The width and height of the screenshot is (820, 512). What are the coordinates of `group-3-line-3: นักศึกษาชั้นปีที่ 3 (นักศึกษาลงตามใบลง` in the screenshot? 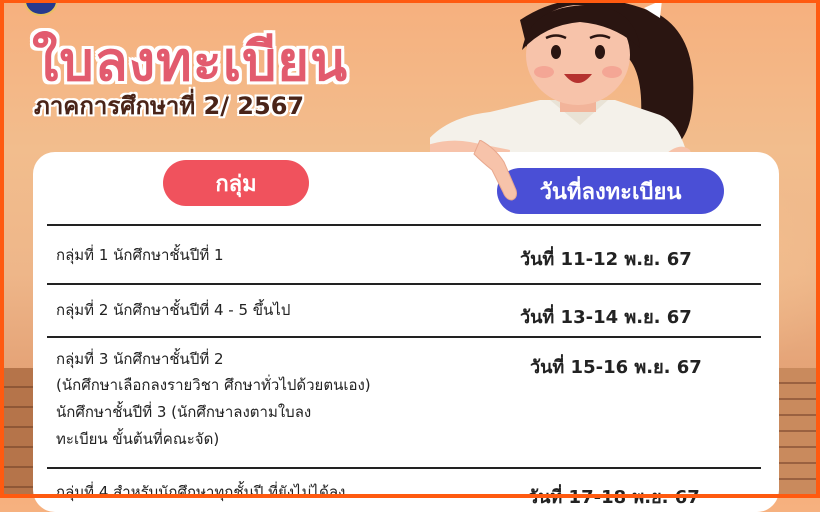 It's located at (184, 412).